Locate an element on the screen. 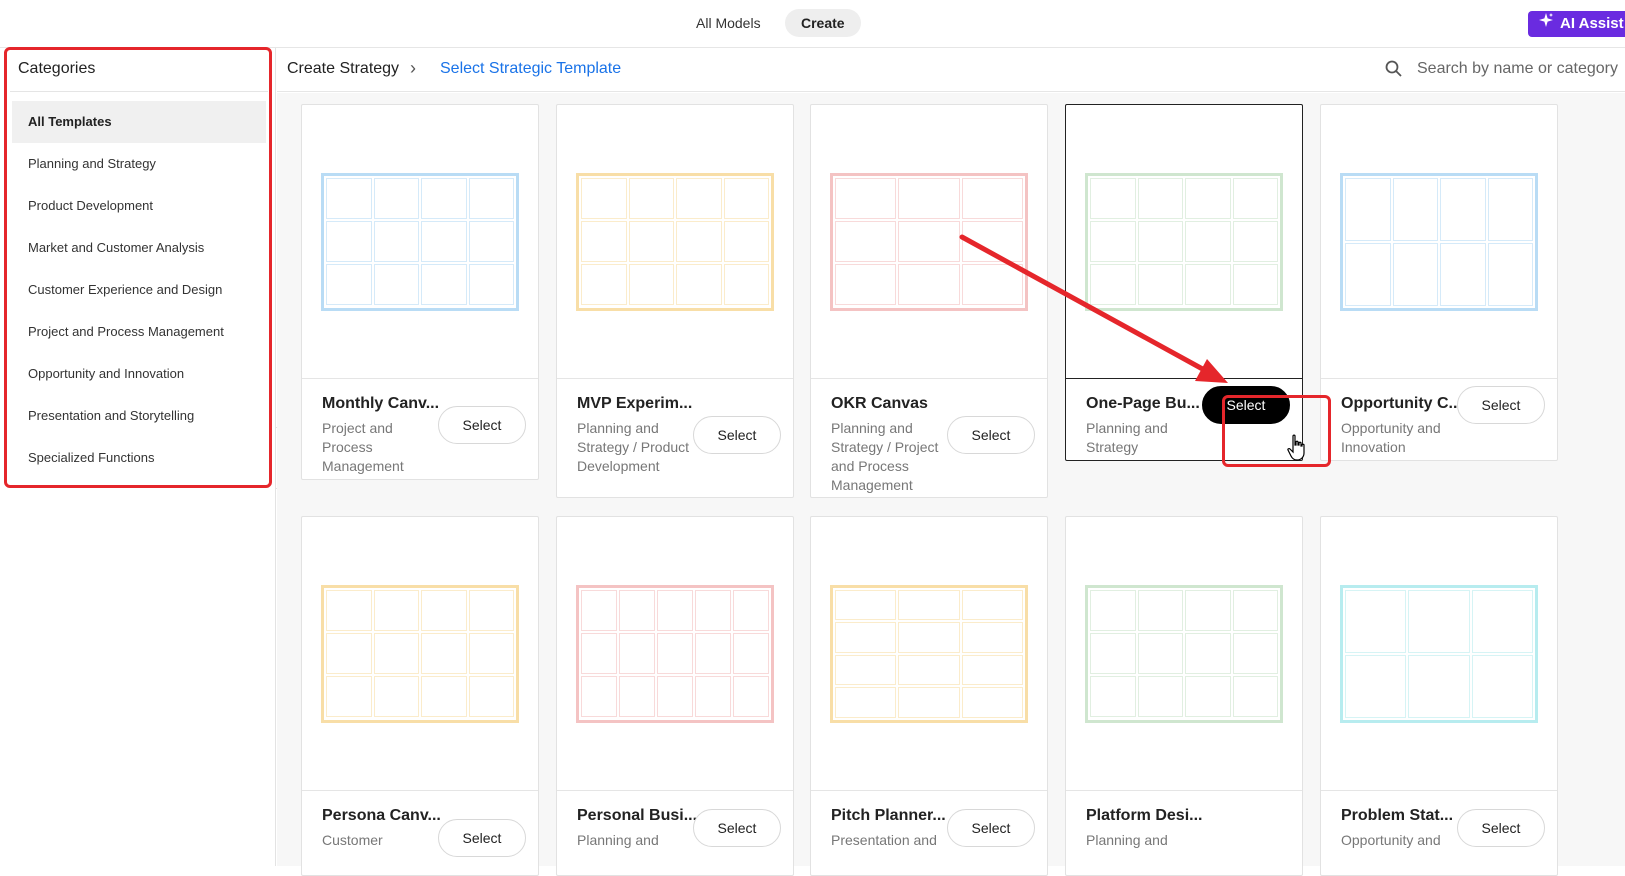 The height and width of the screenshot is (876, 1625). sidebar-item-specialized-functions: Specialized Functions is located at coordinates (139, 458).